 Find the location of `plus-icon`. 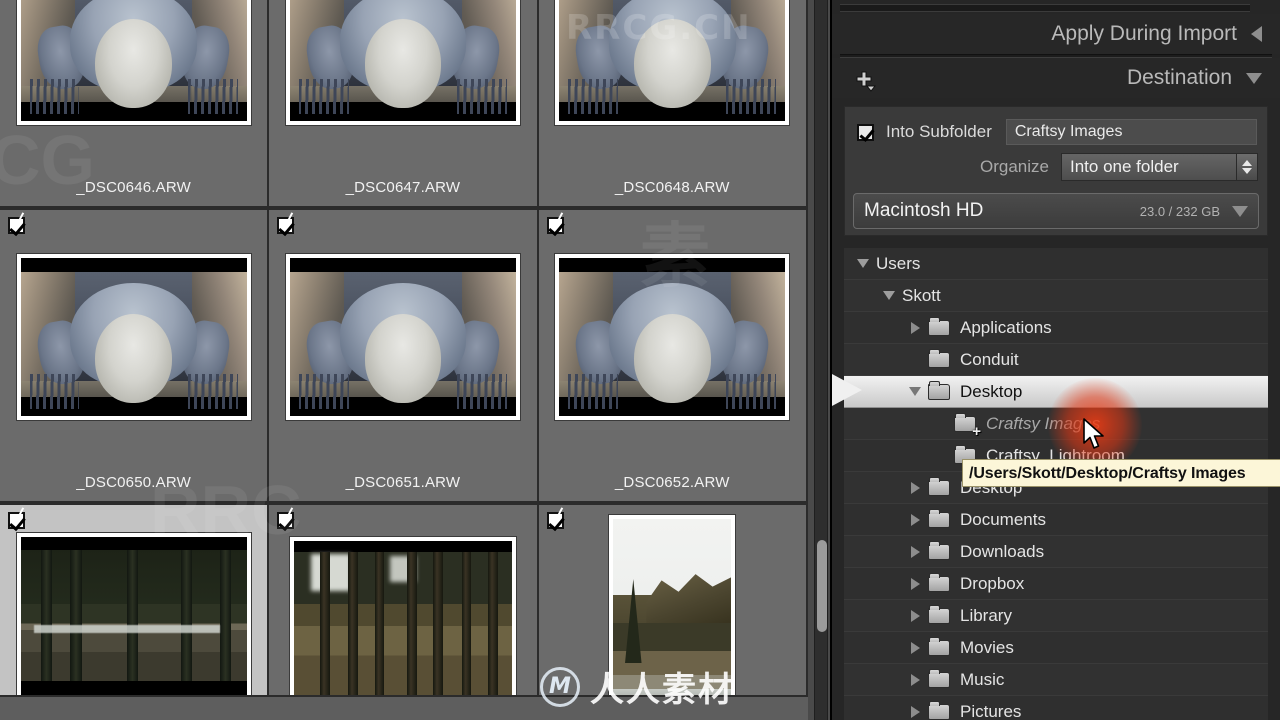

plus-icon is located at coordinates (865, 81).